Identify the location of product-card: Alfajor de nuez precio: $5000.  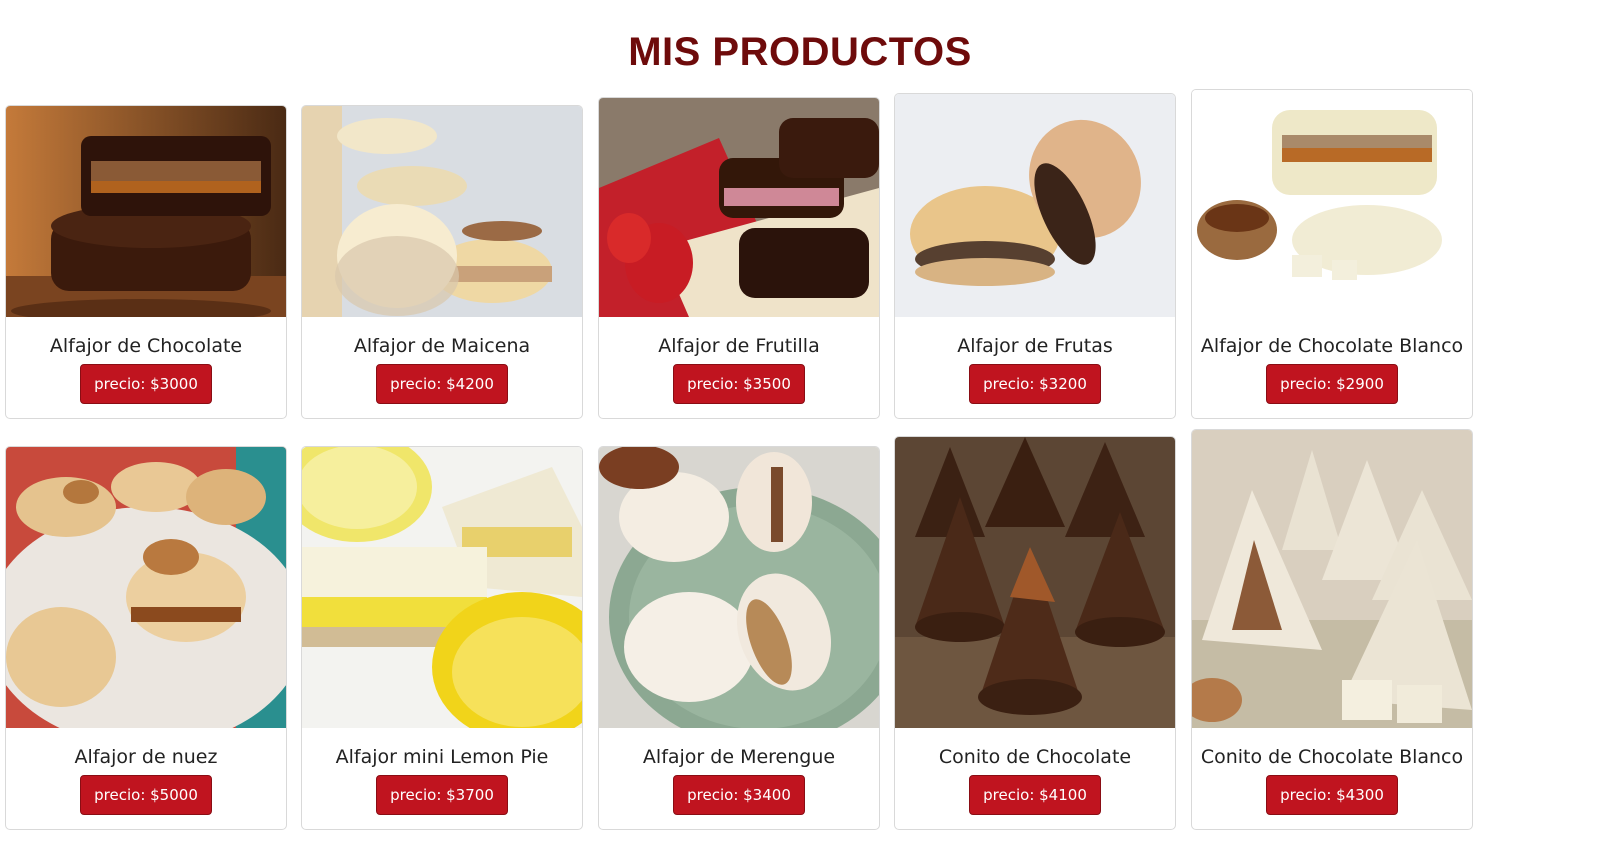
(146, 638).